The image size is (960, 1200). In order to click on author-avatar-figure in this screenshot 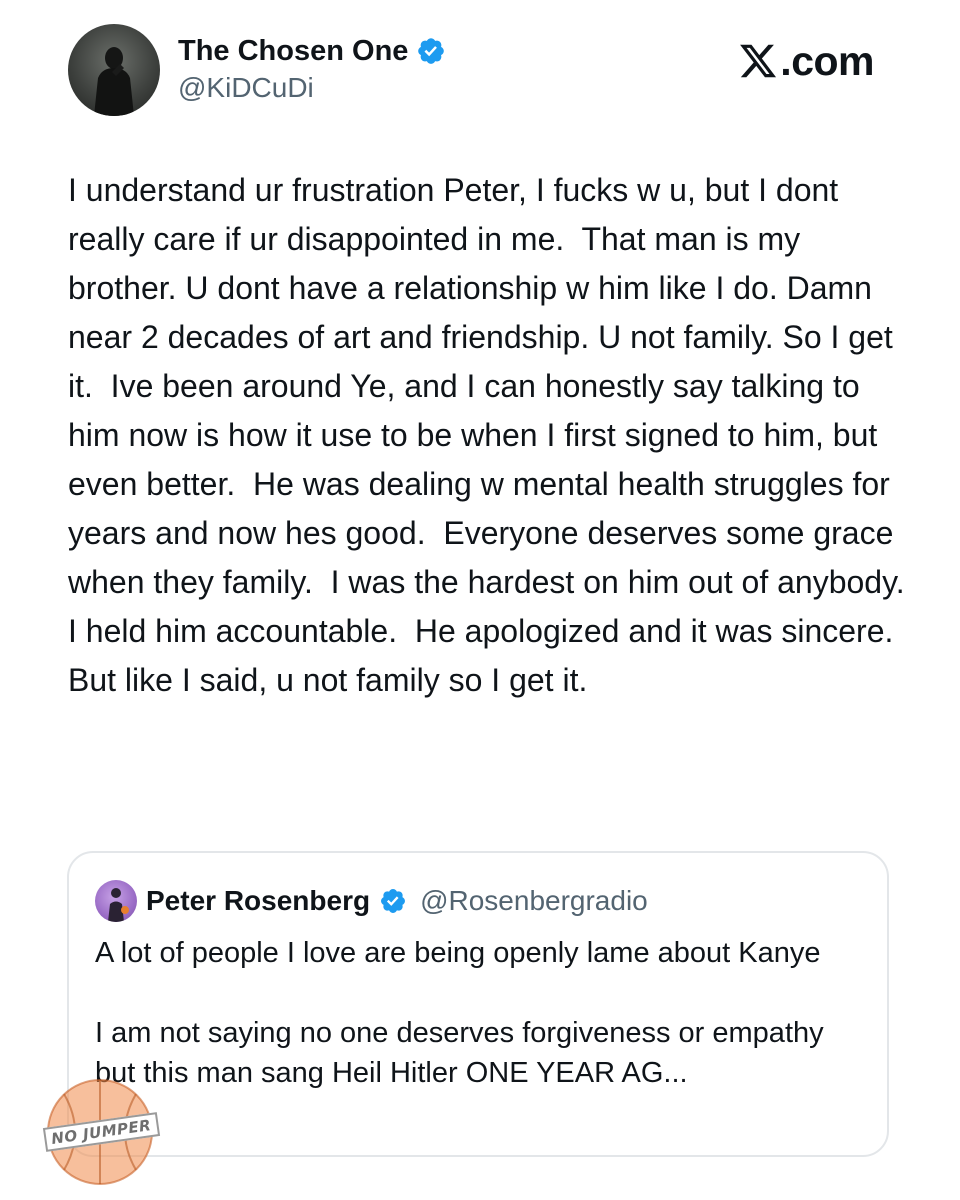, I will do `click(114, 81)`.